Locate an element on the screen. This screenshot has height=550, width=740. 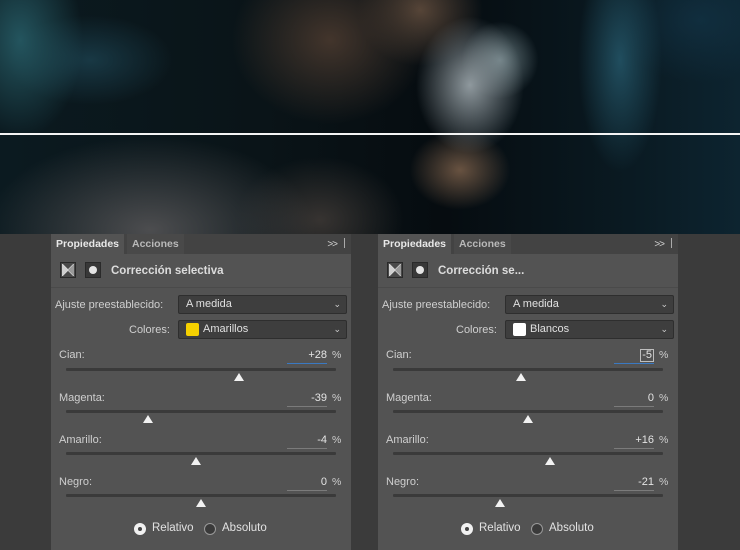
colors-select: Blancos ⌄ is located at coordinates (589, 329).